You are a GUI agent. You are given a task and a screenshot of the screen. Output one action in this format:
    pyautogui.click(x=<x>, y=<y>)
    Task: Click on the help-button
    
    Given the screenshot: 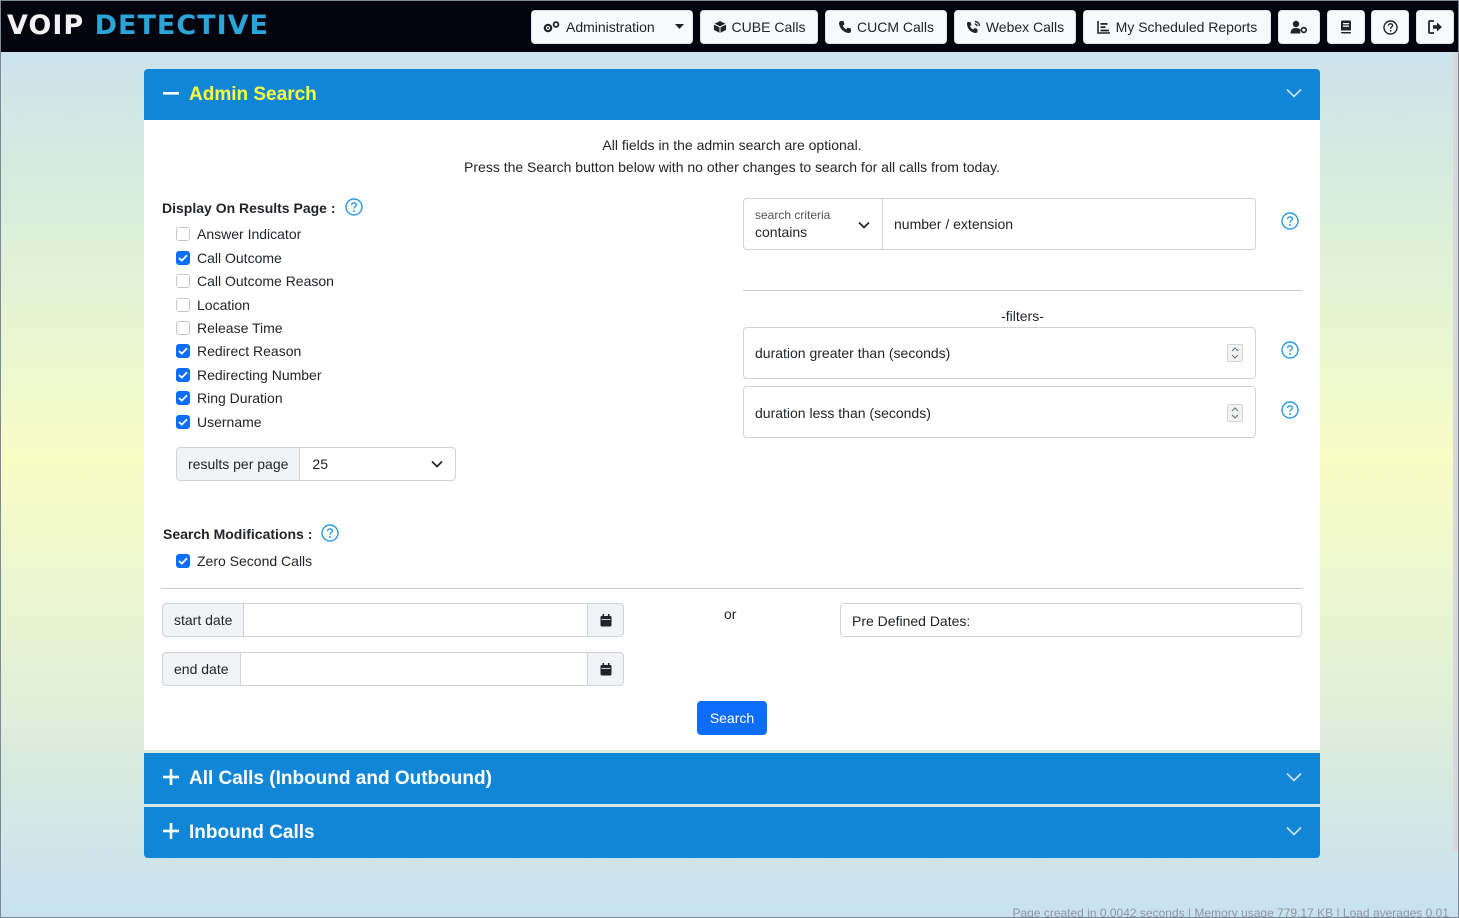 What is the action you would take?
    pyautogui.click(x=1390, y=27)
    